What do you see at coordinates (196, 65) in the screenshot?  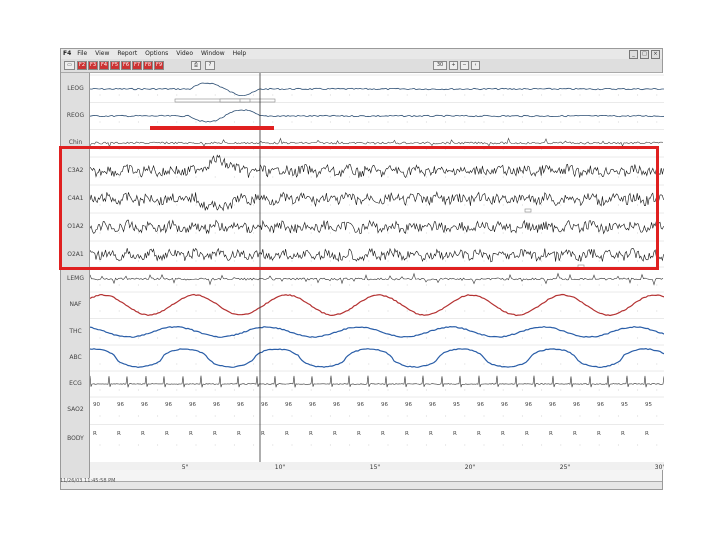 I see `print-icon: ⎙` at bounding box center [196, 65].